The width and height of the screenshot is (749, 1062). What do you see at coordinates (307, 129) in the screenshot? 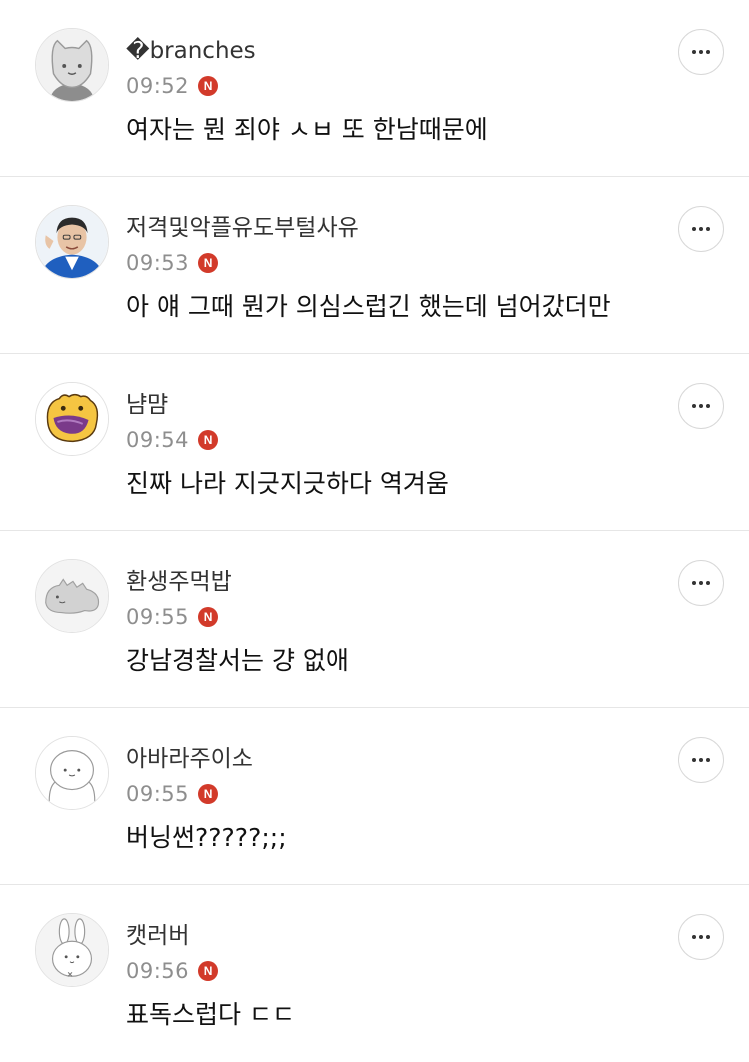
I see `comment-text: 여자는 뭔 죄야 ㅅㅂ 또 한남때문에` at bounding box center [307, 129].